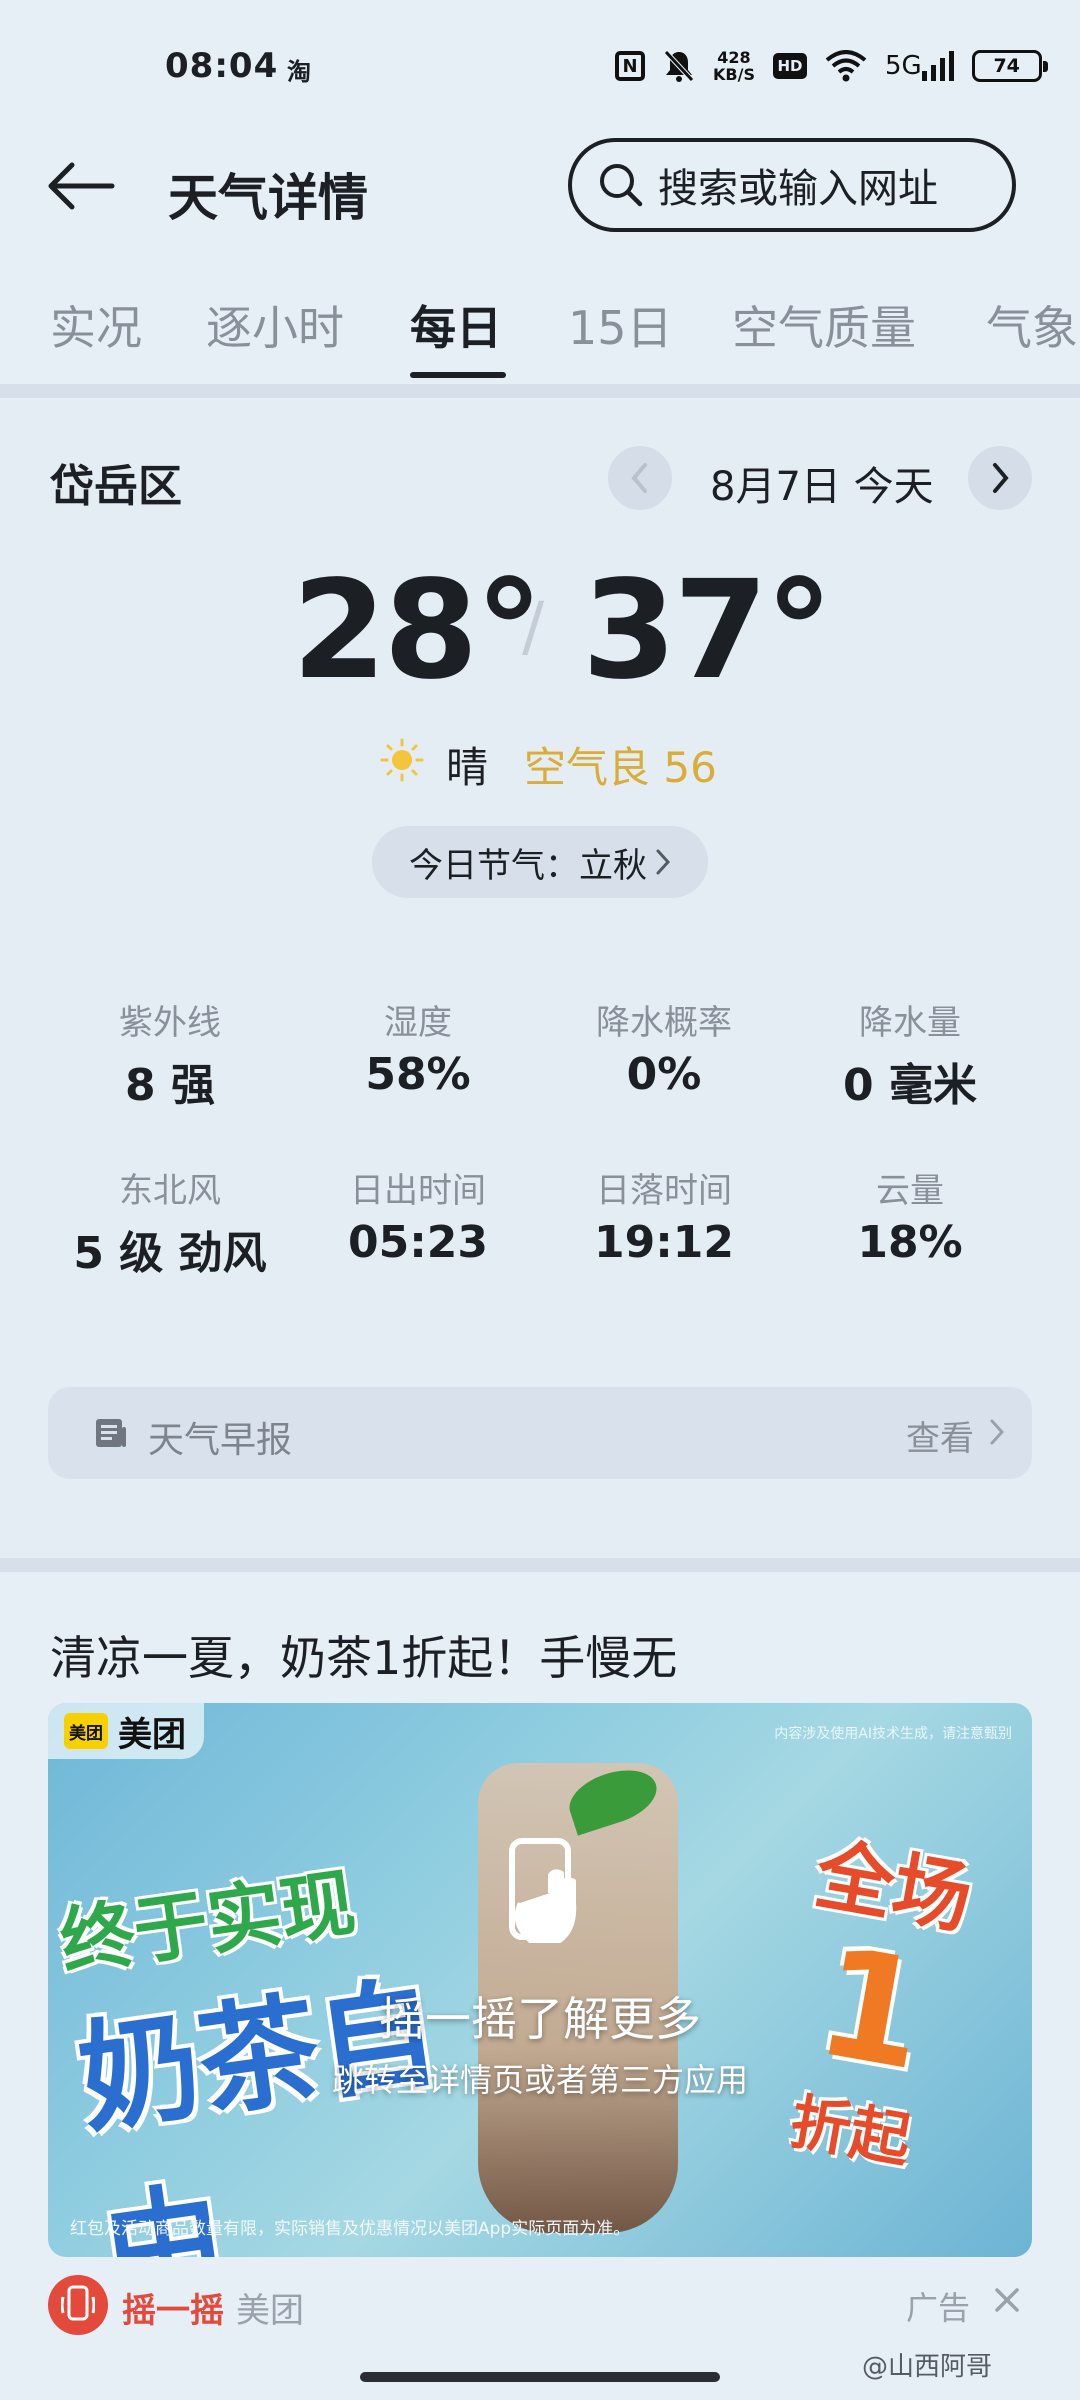 The width and height of the screenshot is (1080, 2400). Describe the element at coordinates (910, 1242) in the screenshot. I see `metric-value: 18%` at that location.